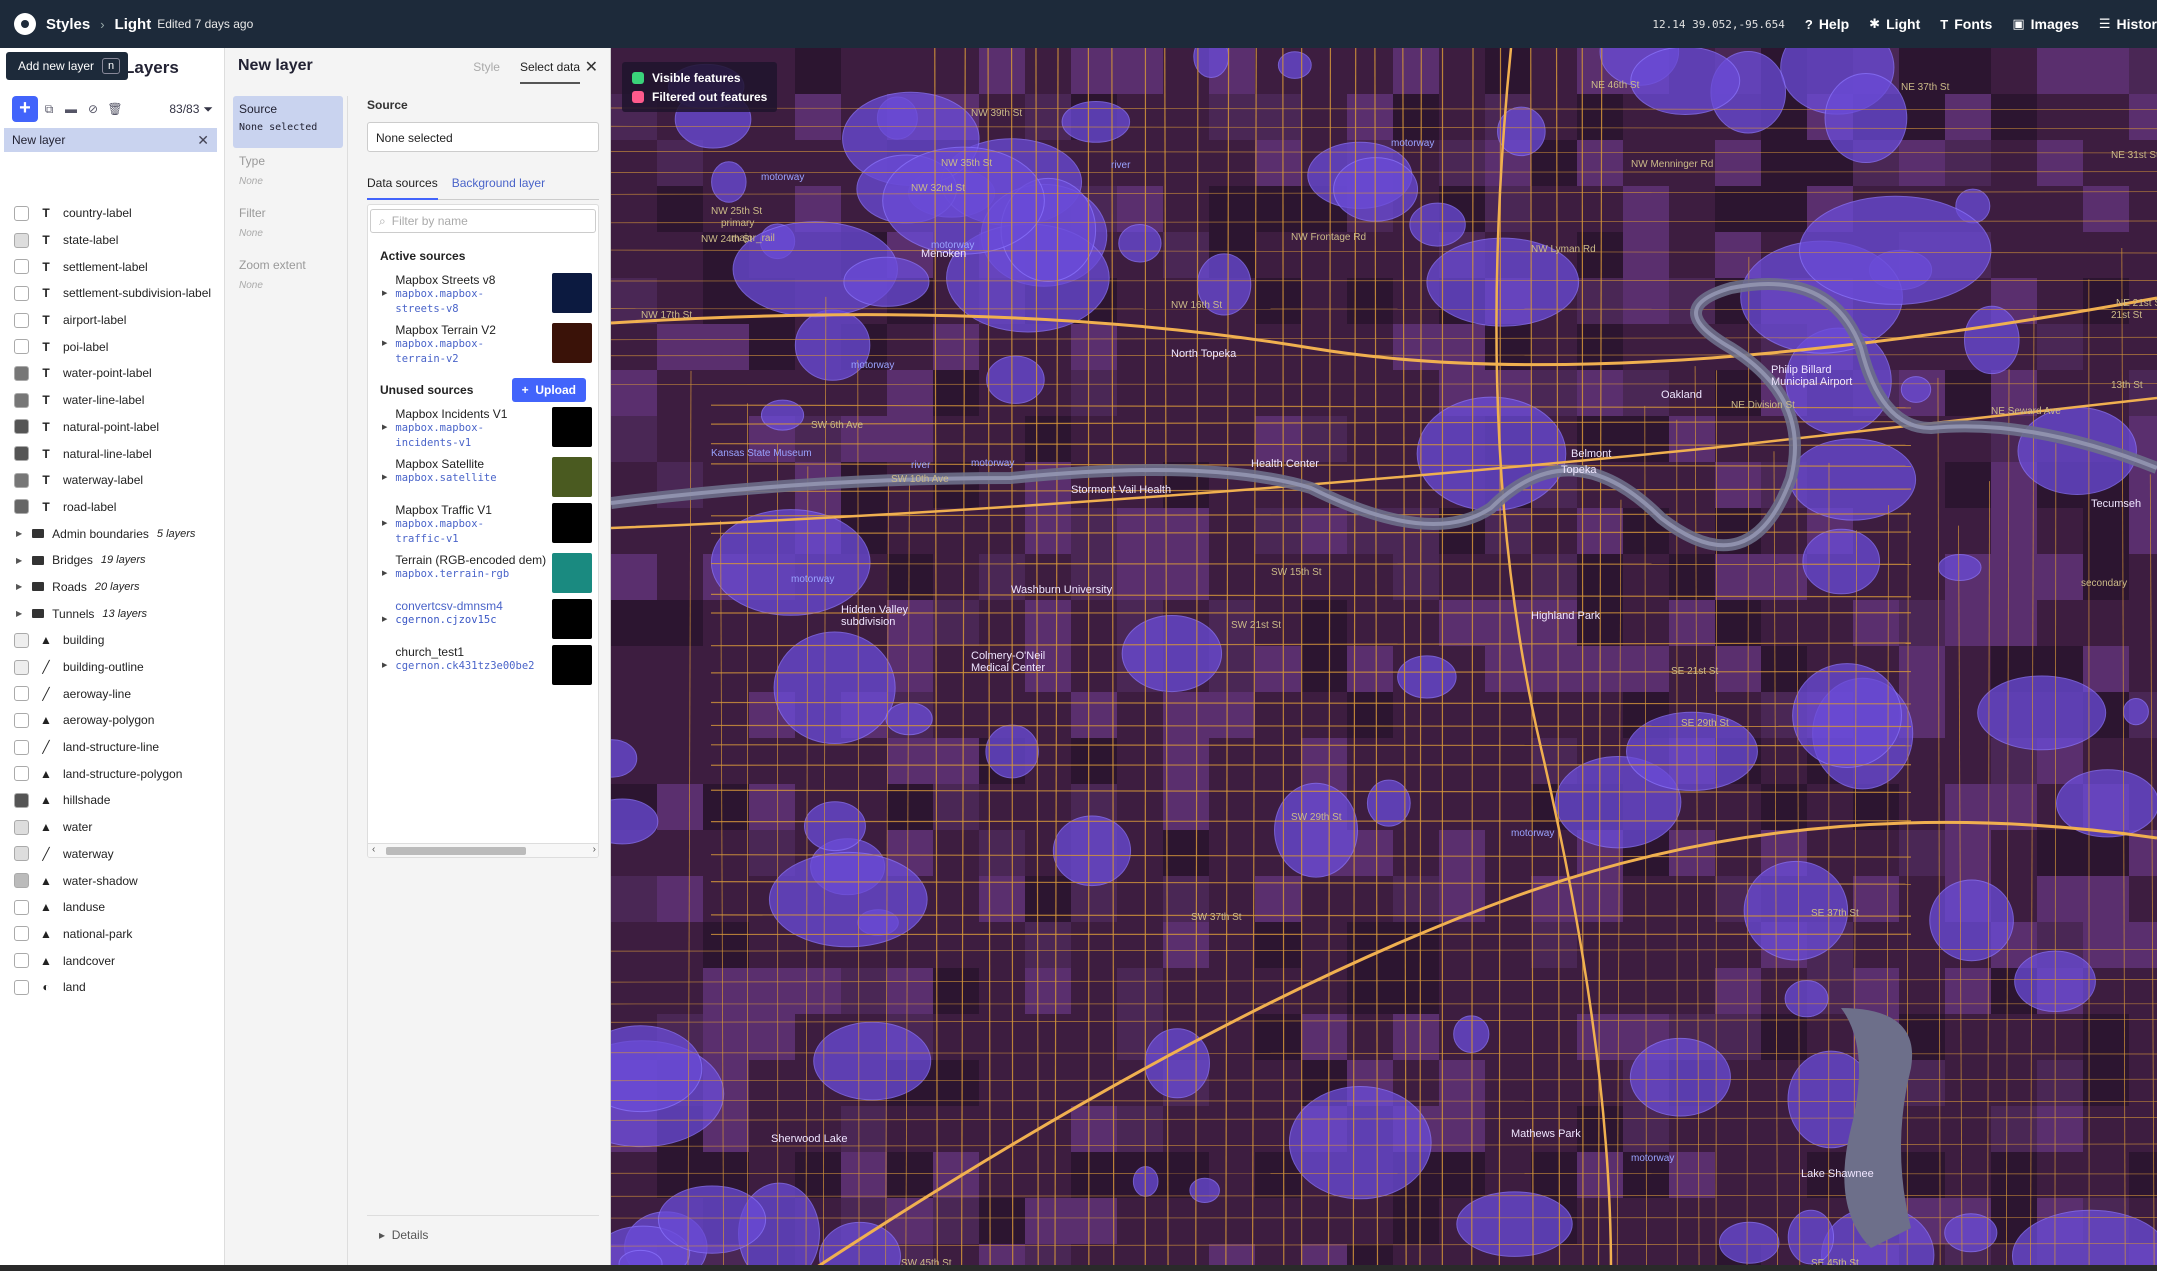 The height and width of the screenshot is (1271, 2157). Describe the element at coordinates (483, 478) in the screenshot. I see `source-row: ▶ Mapbox Satellite mapbox.satellite` at that location.